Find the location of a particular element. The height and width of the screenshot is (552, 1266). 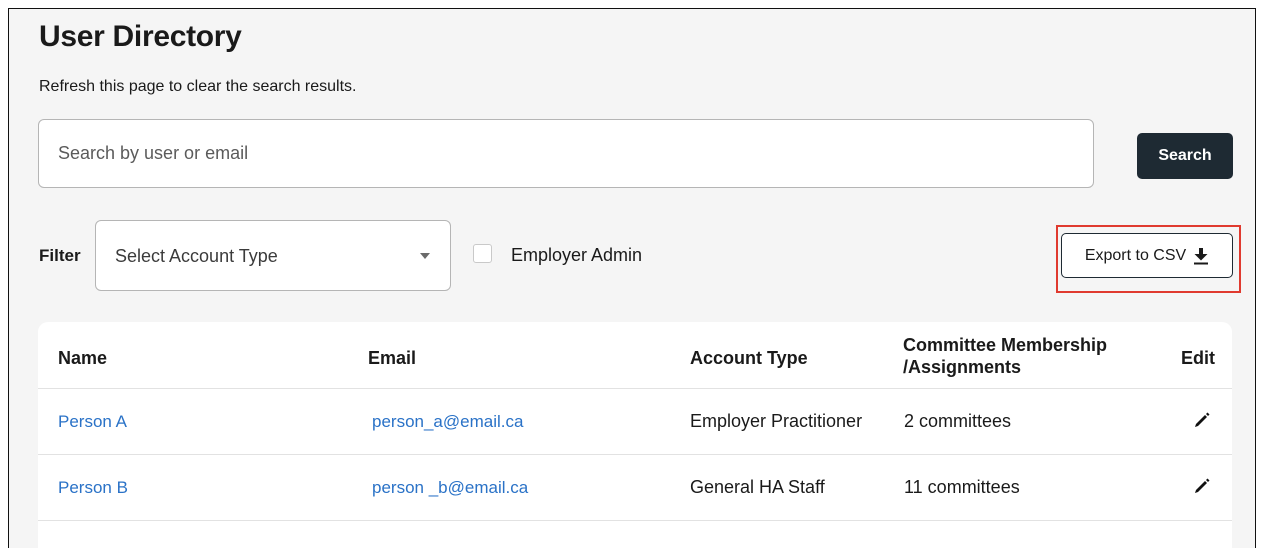

caret-down-icon is located at coordinates (425, 256).